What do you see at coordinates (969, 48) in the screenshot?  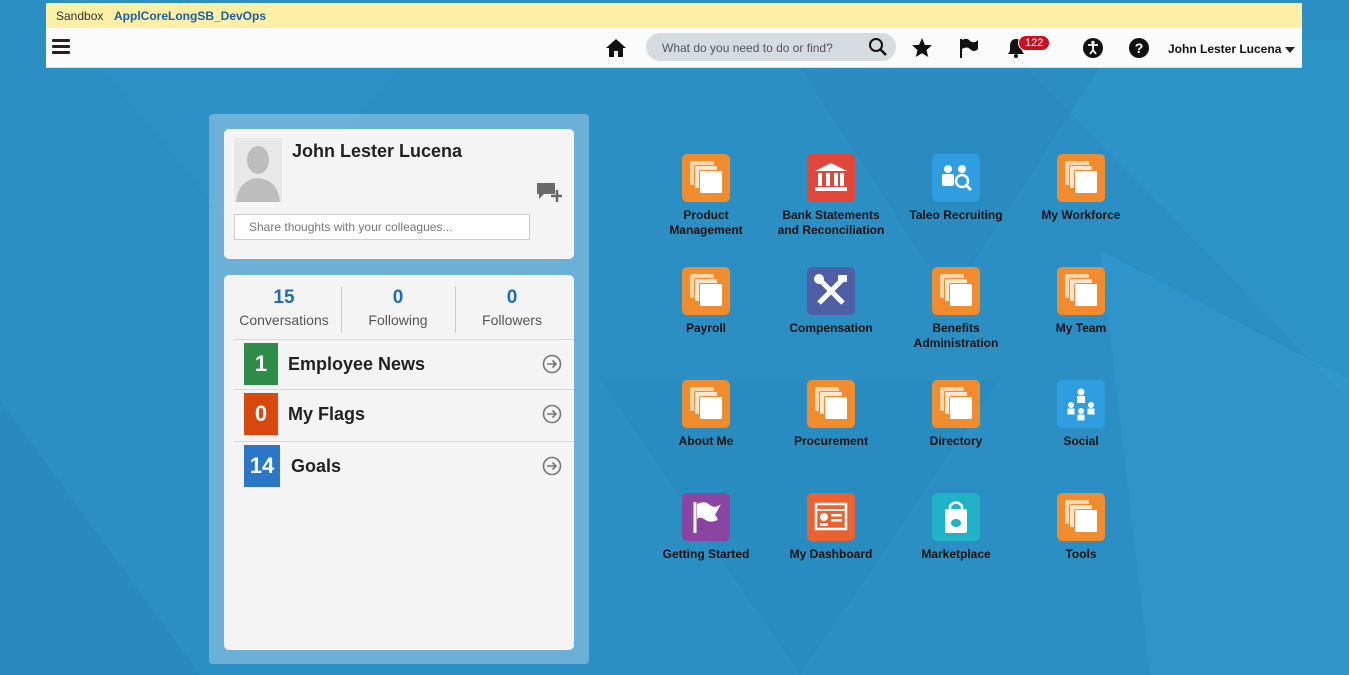 I see `watchlist-flag-icon` at bounding box center [969, 48].